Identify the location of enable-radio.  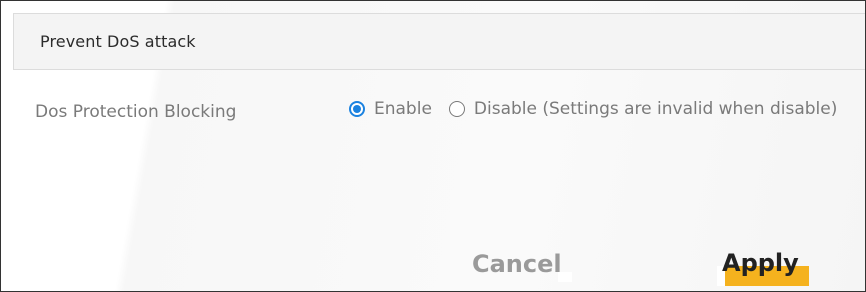
(357, 109).